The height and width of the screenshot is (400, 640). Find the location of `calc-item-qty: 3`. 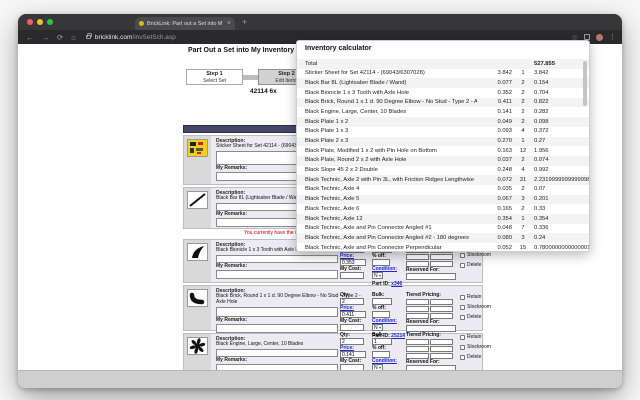

calc-item-qty: 3 is located at coordinates (523, 237).